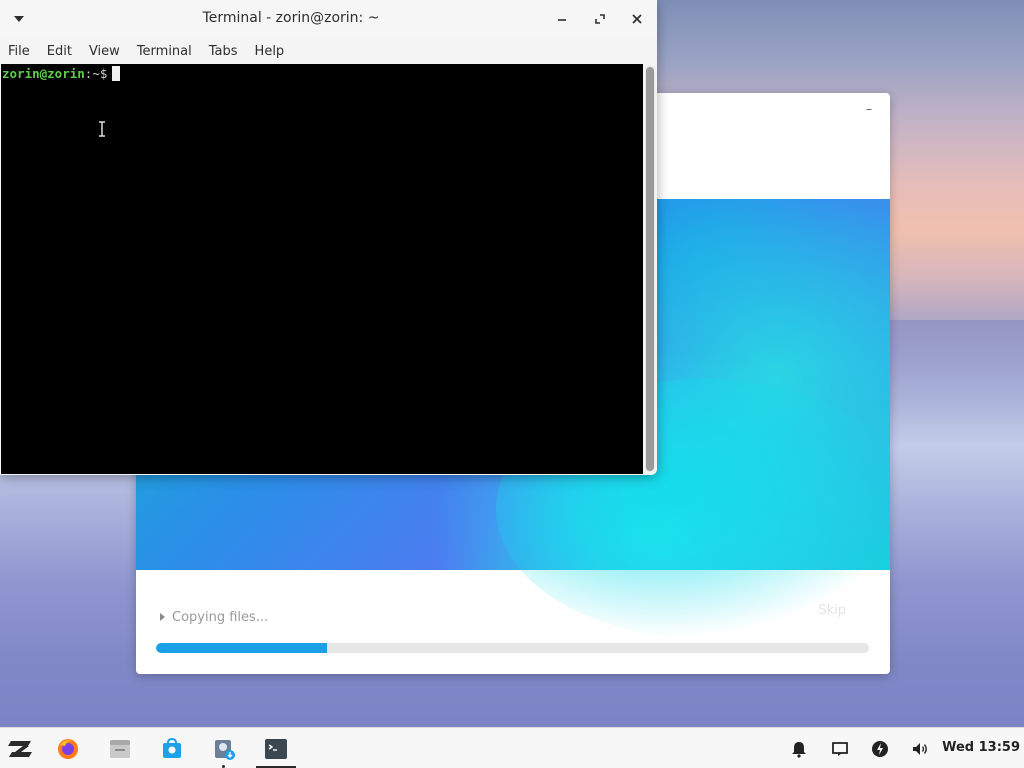 The height and width of the screenshot is (768, 1024). I want to click on terminal-title: Terminal - zorin@zorin: ~, so click(291, 18).